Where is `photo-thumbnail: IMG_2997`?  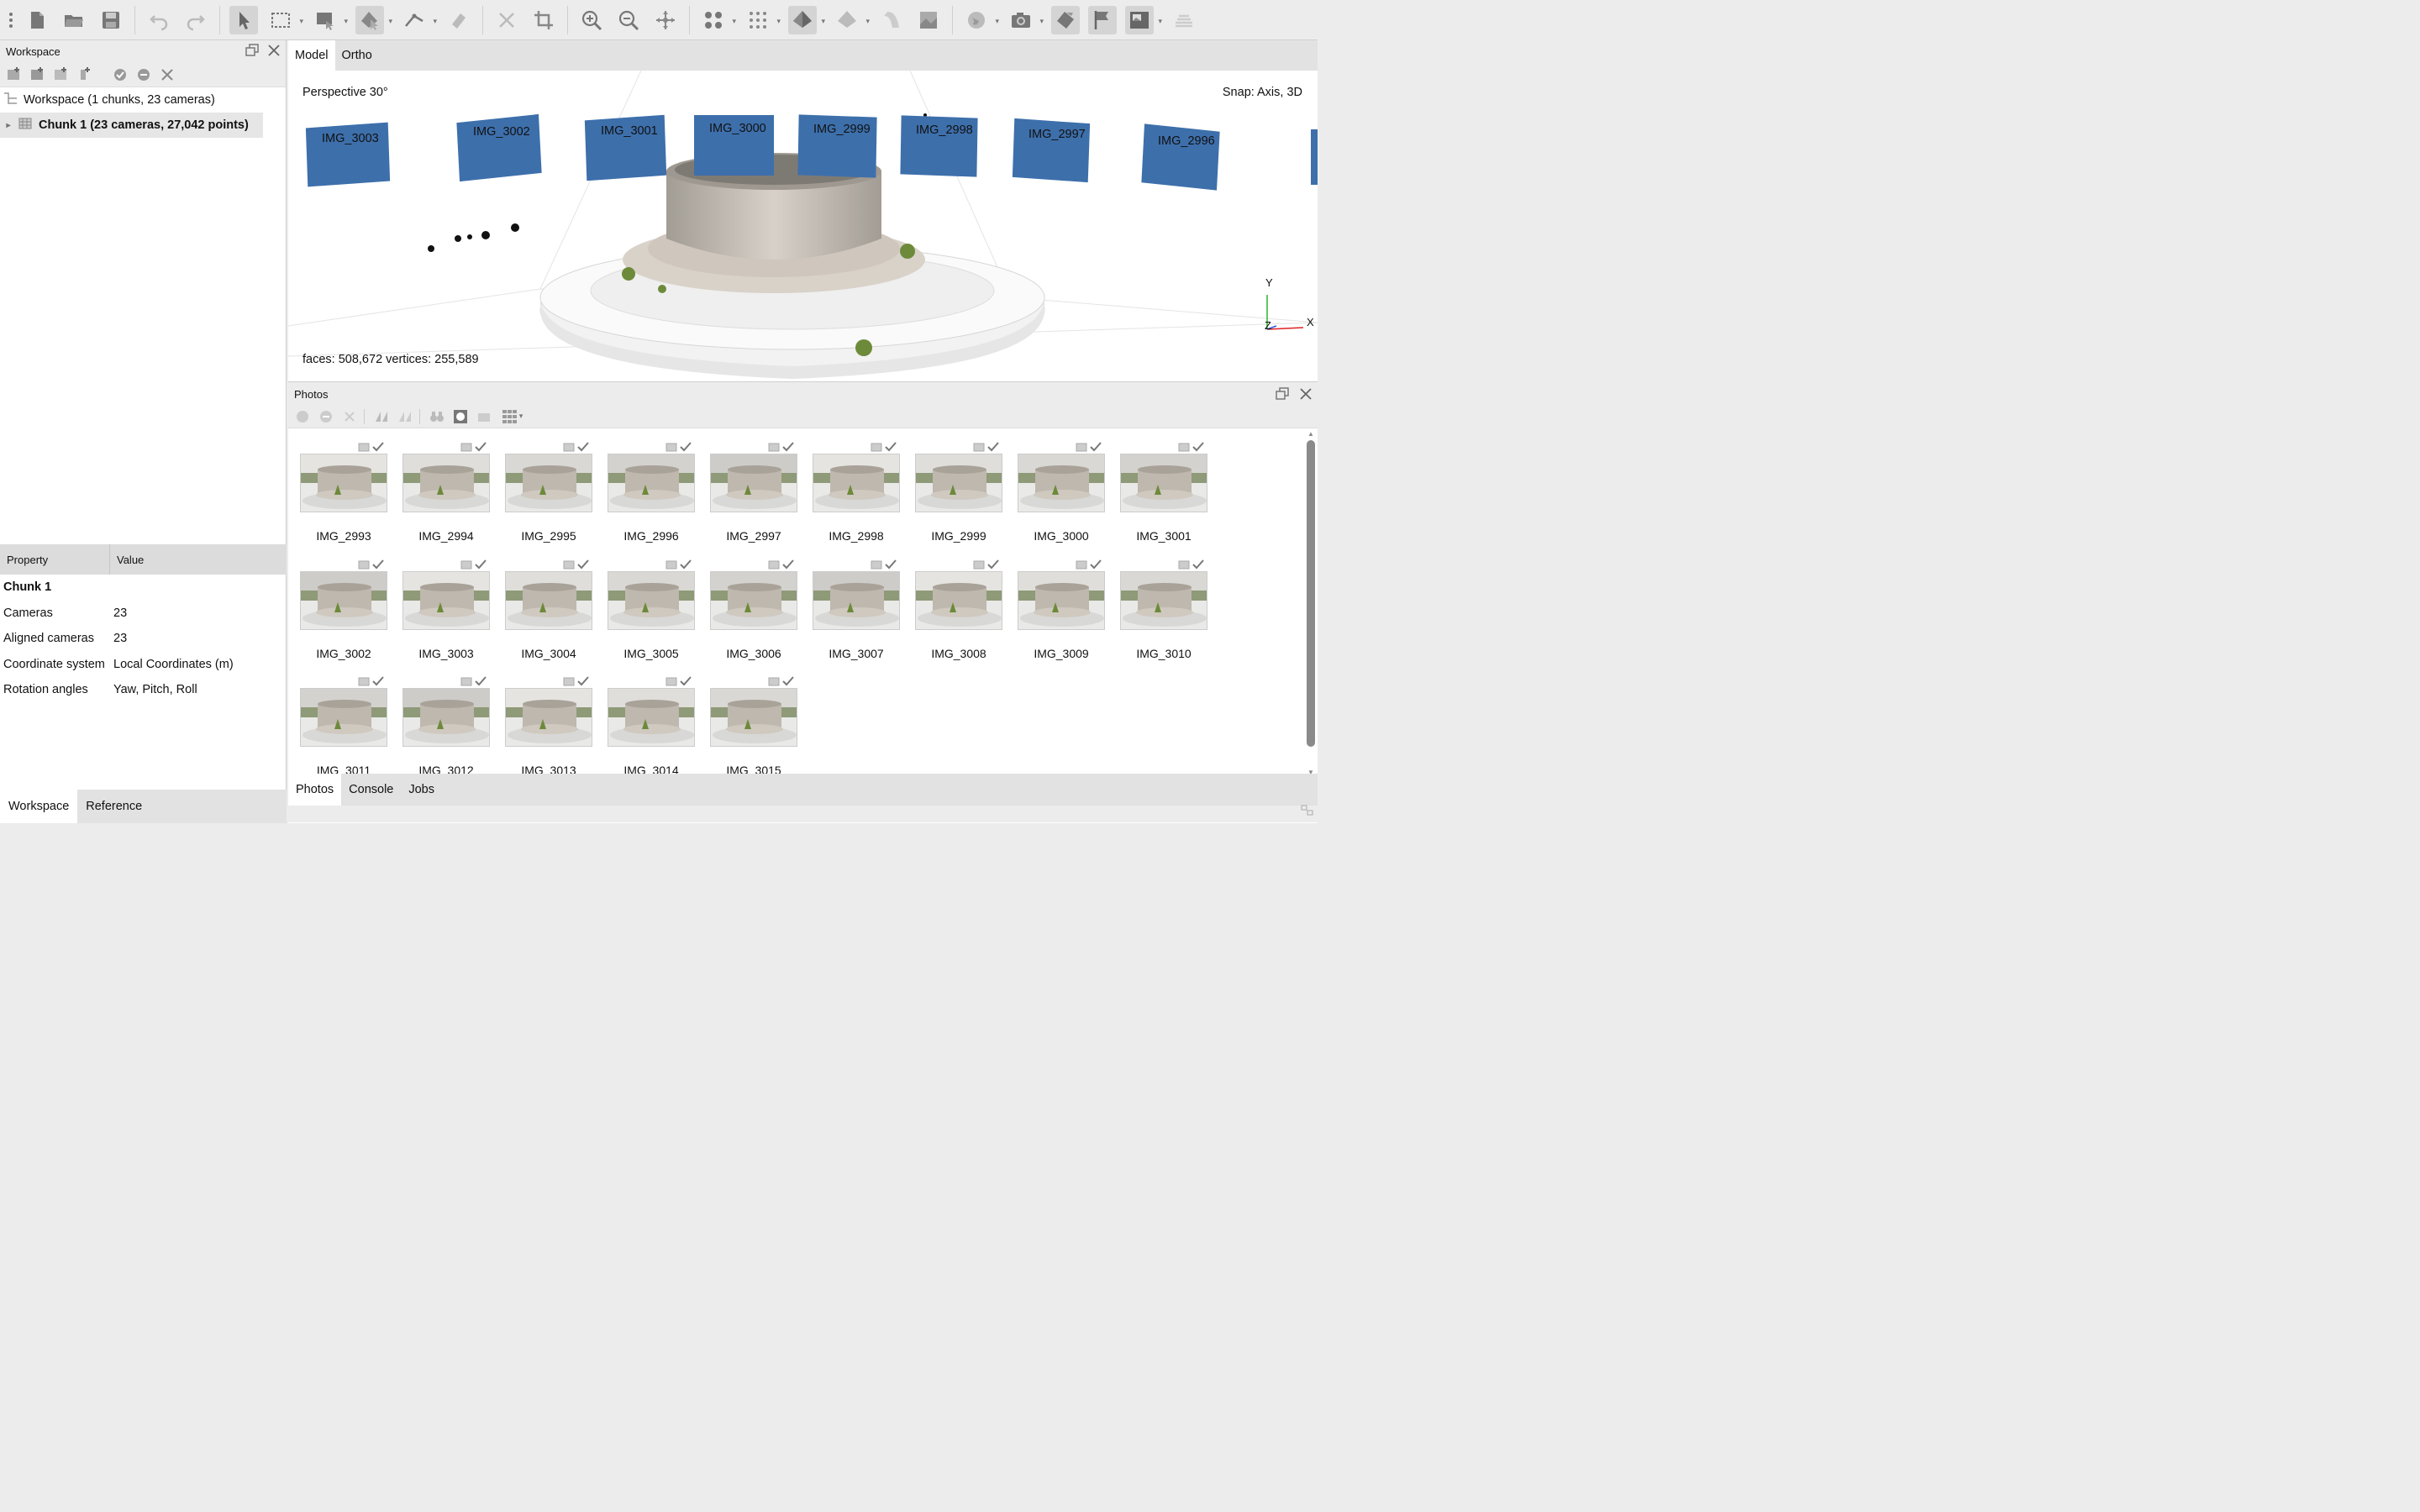 photo-thumbnail: IMG_2997 is located at coordinates (749, 500).